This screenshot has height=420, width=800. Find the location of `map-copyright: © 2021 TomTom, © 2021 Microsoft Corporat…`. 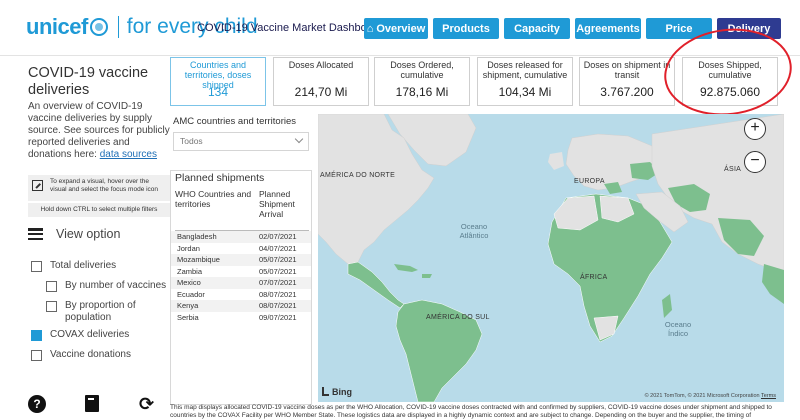

map-copyright: © 2021 TomTom, © 2021 Microsoft Corporat… is located at coordinates (710, 396).